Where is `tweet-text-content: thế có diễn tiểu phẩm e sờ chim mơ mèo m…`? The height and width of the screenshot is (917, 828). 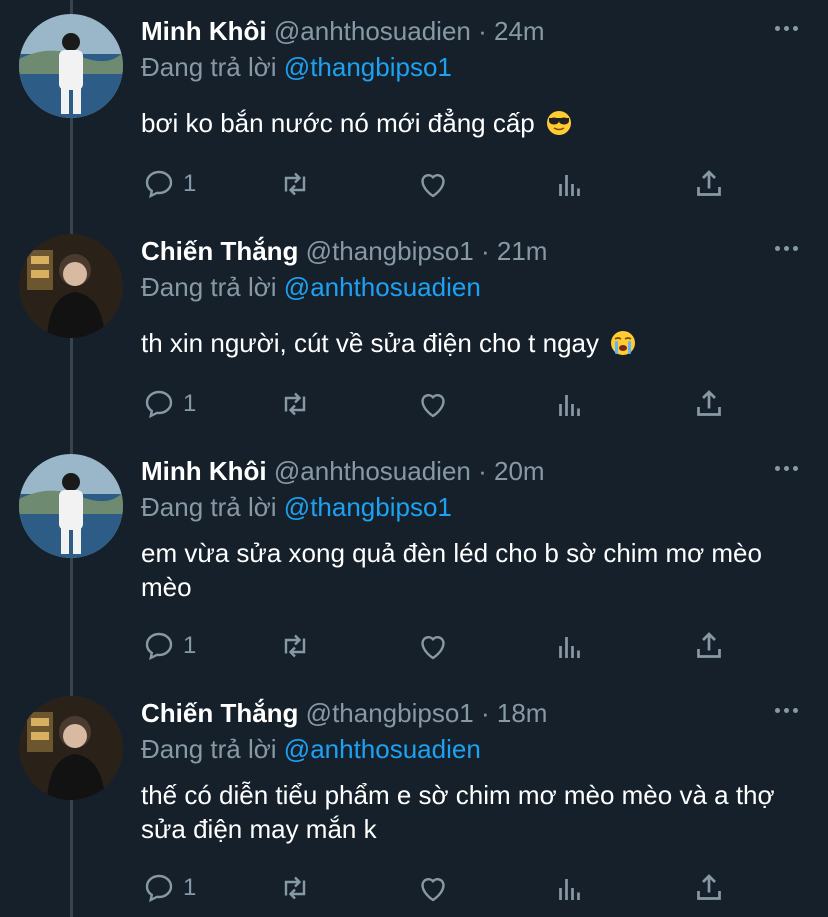 tweet-text-content: thế có diễn tiểu phẩm e sờ chim mơ mèo m… is located at coordinates (458, 812).